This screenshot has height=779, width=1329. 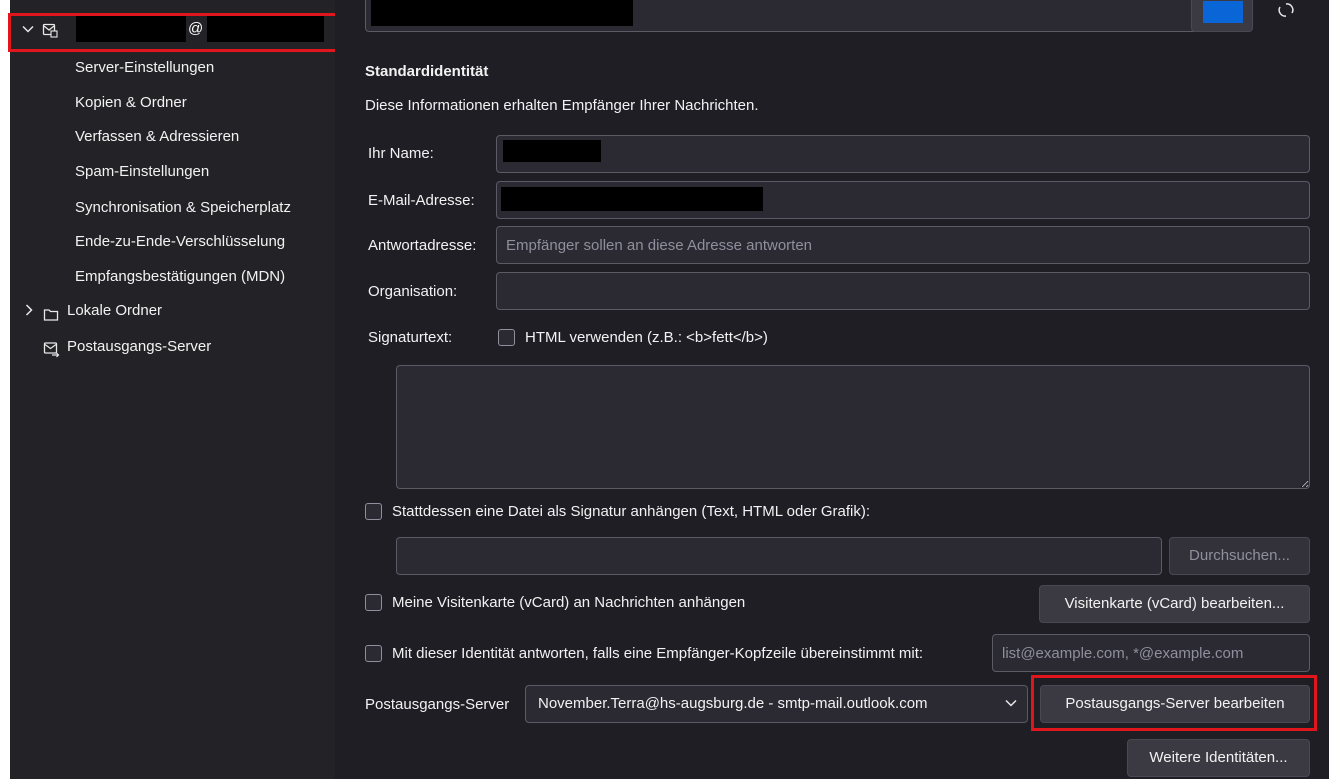 I want to click on sidebar-item-server-settings: Server-Einstellungen, so click(x=144, y=68).